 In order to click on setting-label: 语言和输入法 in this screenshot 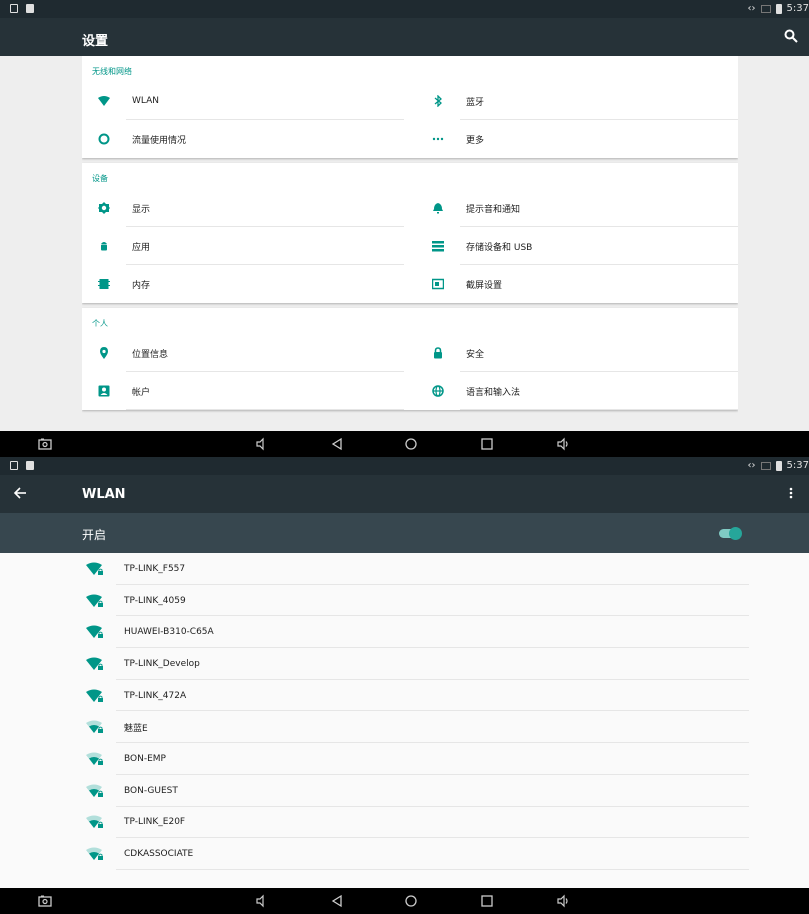, I will do `click(493, 392)`.